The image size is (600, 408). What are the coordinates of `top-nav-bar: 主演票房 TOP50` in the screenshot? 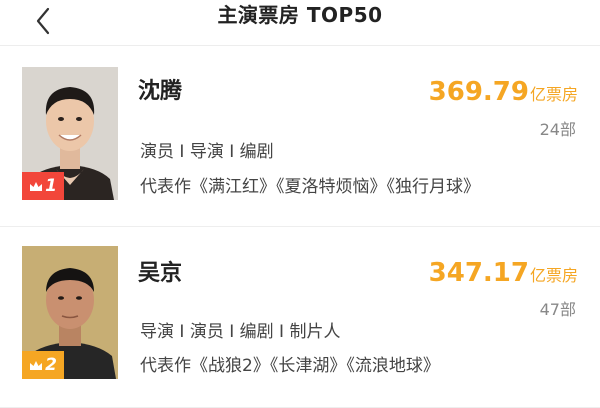 It's located at (300, 23).